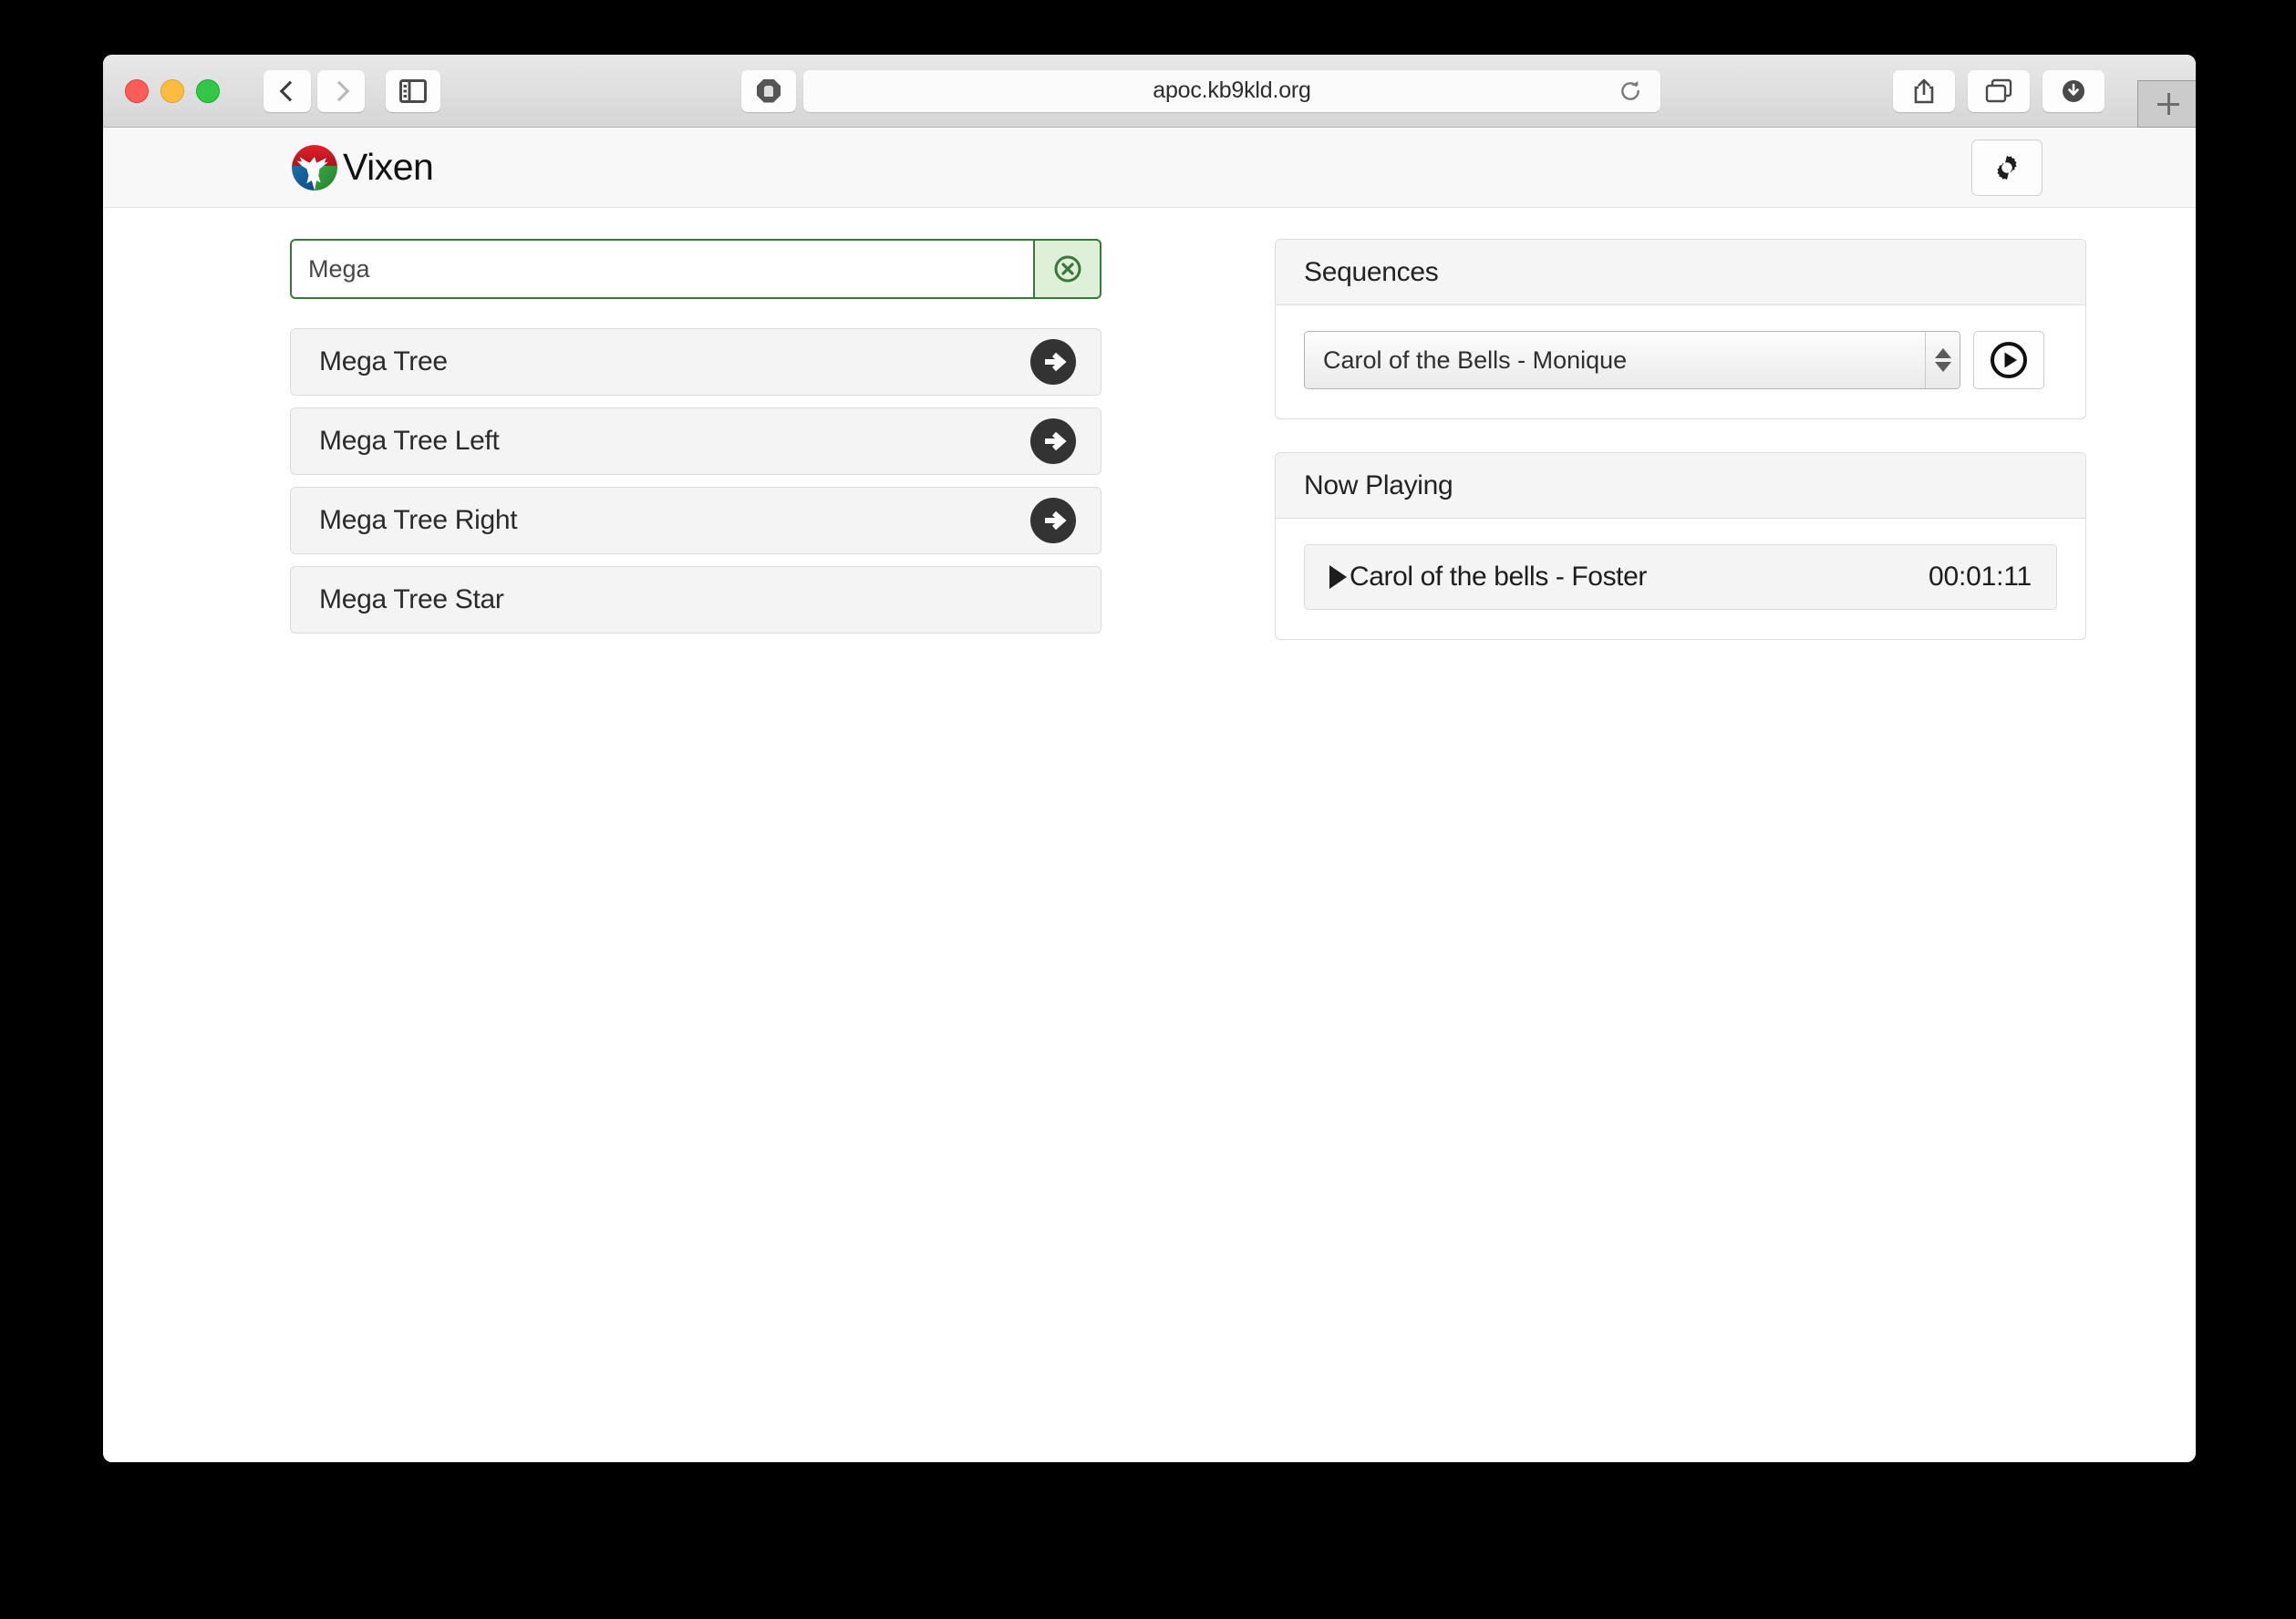  Describe the element at coordinates (1371, 271) in the screenshot. I see `sequences-title: Sequences` at that location.